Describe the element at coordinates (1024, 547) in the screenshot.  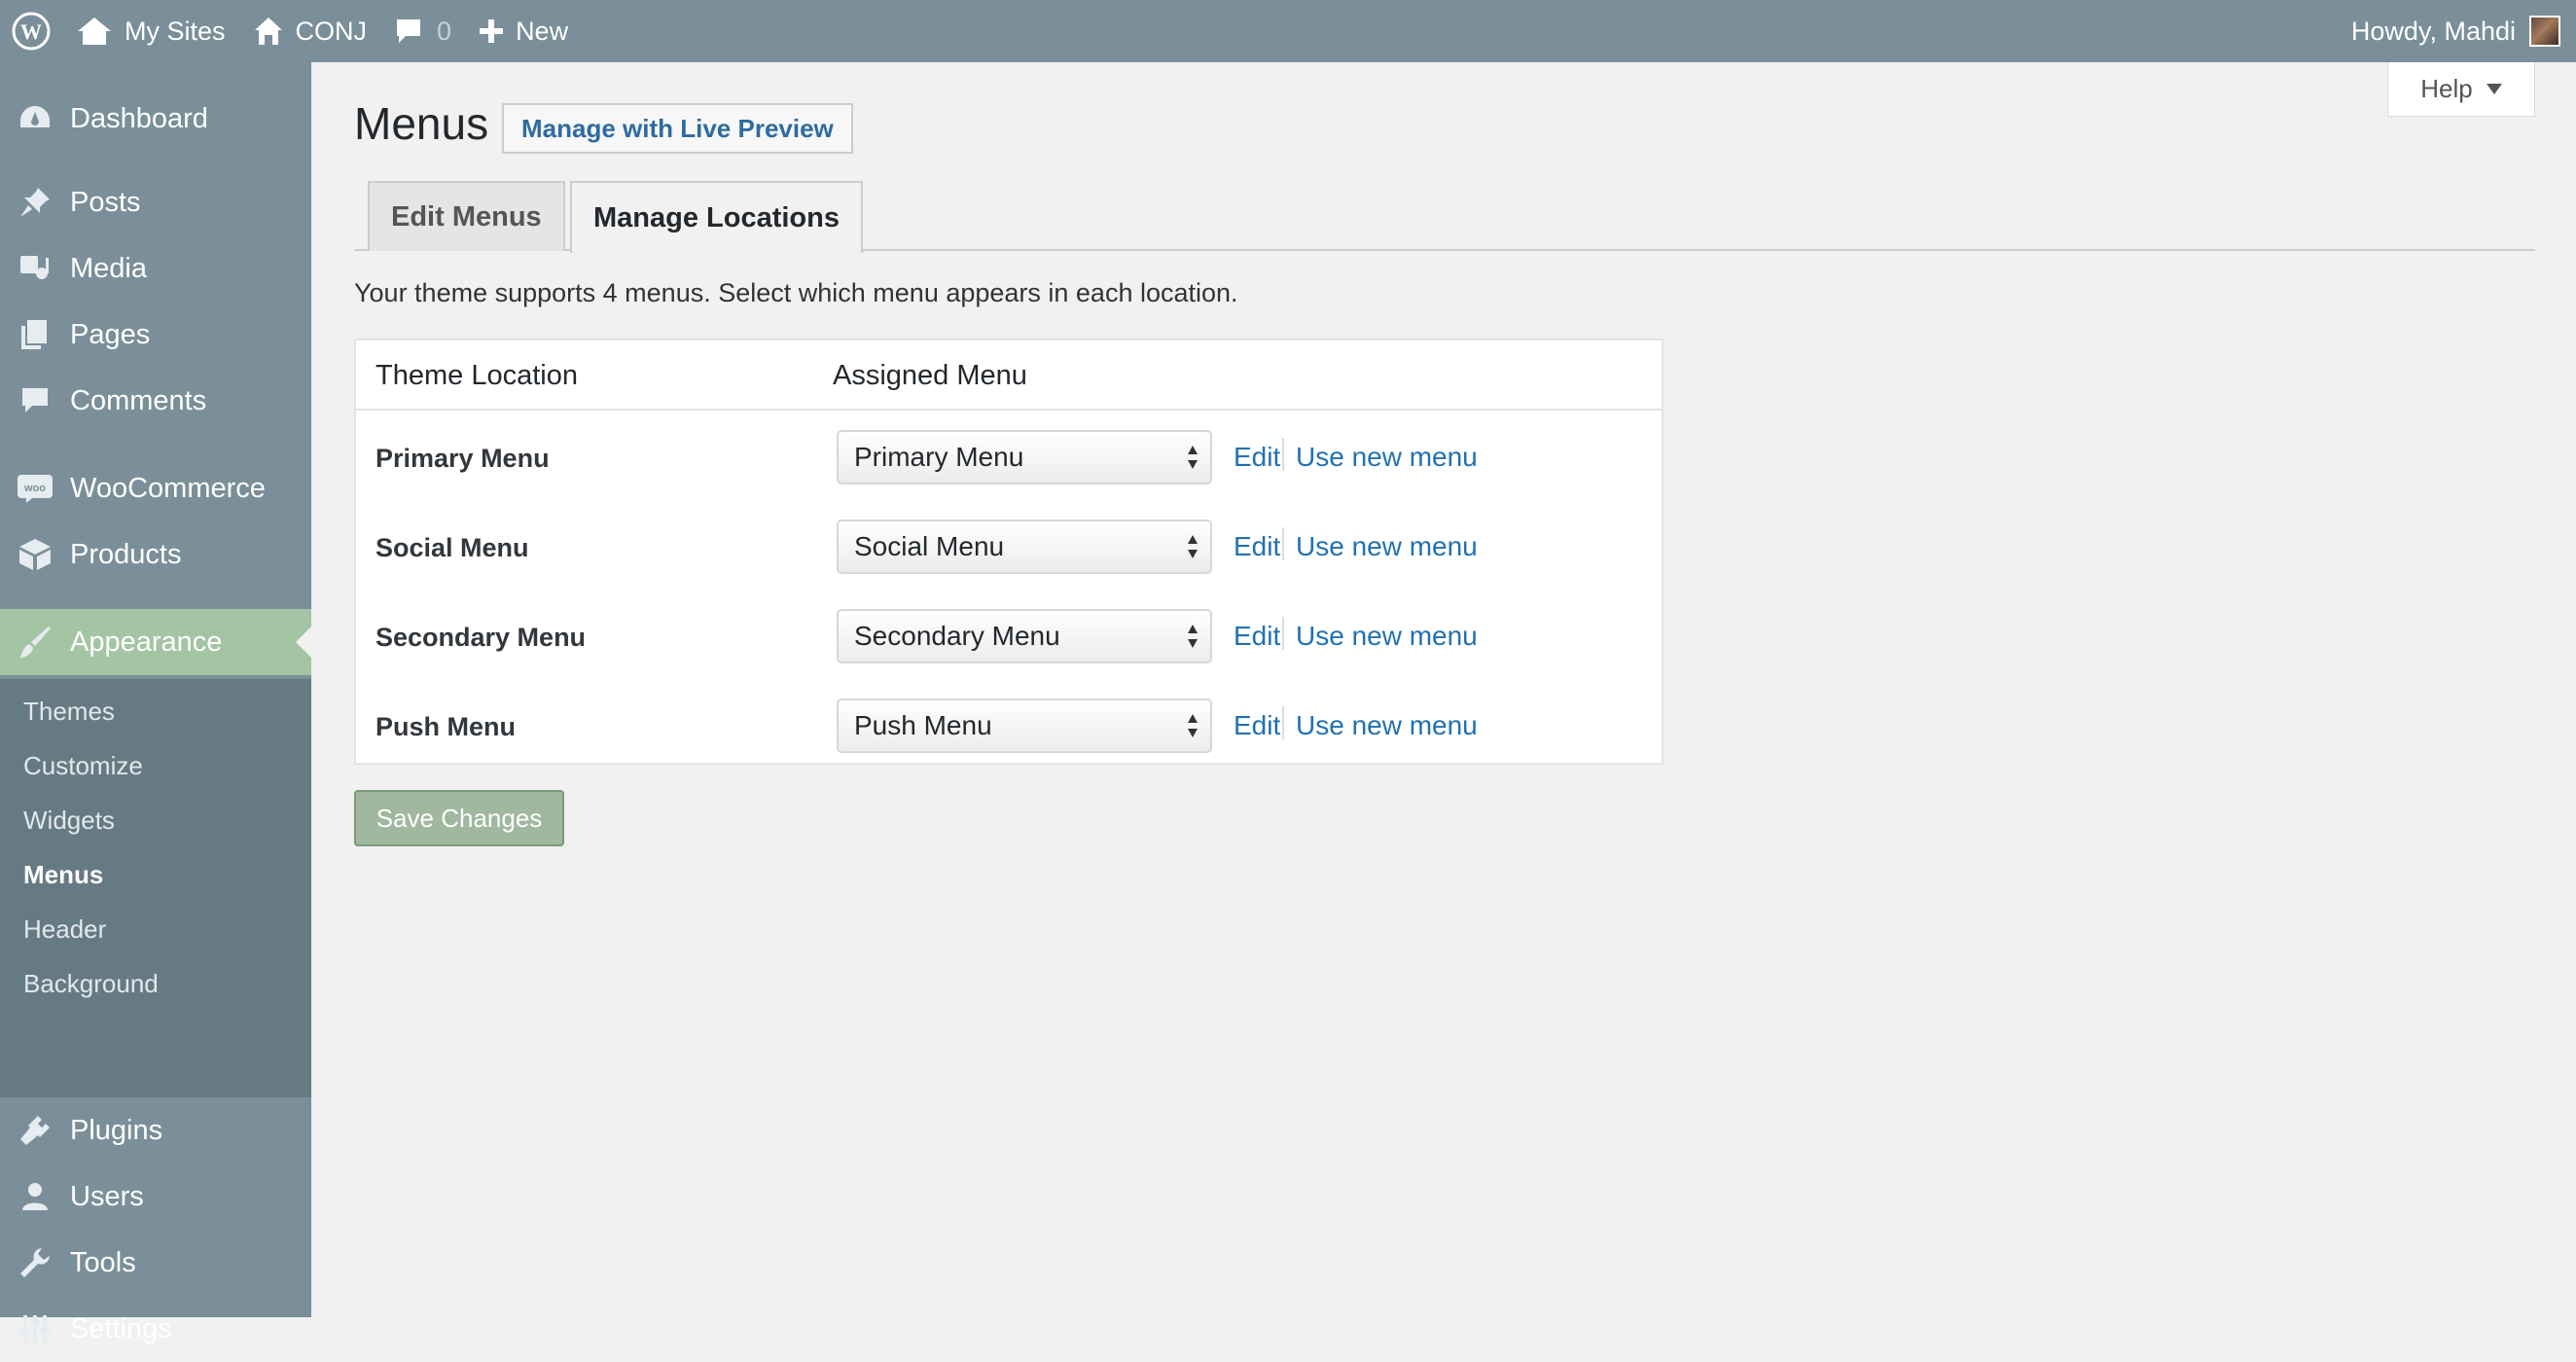
I see `menu-select: Social Menu` at that location.